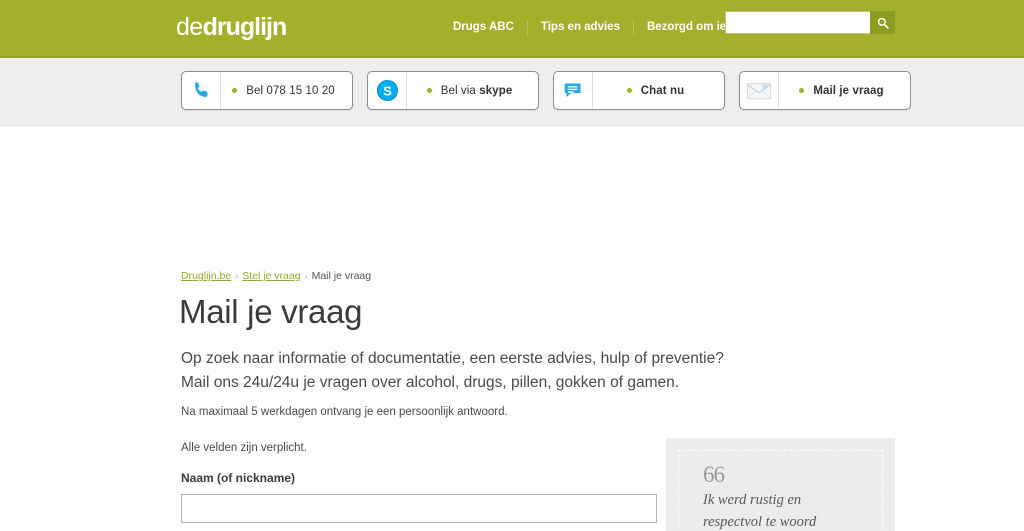  I want to click on required-fields-note: Alle velden zijn verplicht., so click(244, 448).